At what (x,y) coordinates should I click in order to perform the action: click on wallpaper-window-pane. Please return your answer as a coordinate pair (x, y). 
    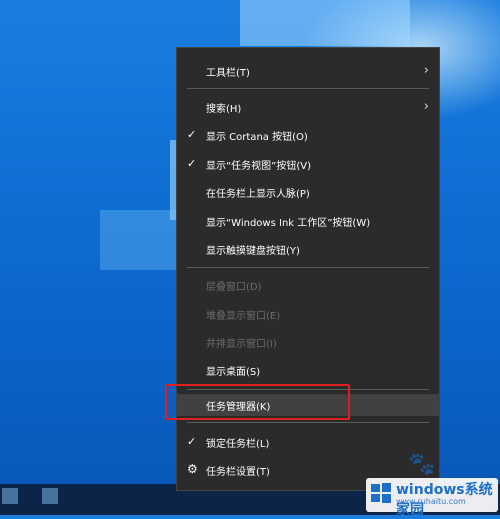
    Looking at the image, I should click on (325, 23).